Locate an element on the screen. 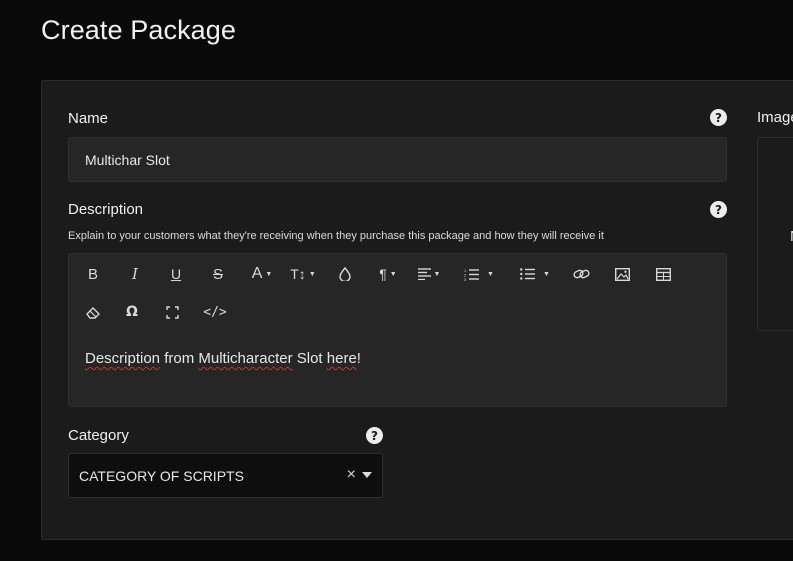 This screenshot has height=561, width=793. fullscreen-icon is located at coordinates (172, 312).